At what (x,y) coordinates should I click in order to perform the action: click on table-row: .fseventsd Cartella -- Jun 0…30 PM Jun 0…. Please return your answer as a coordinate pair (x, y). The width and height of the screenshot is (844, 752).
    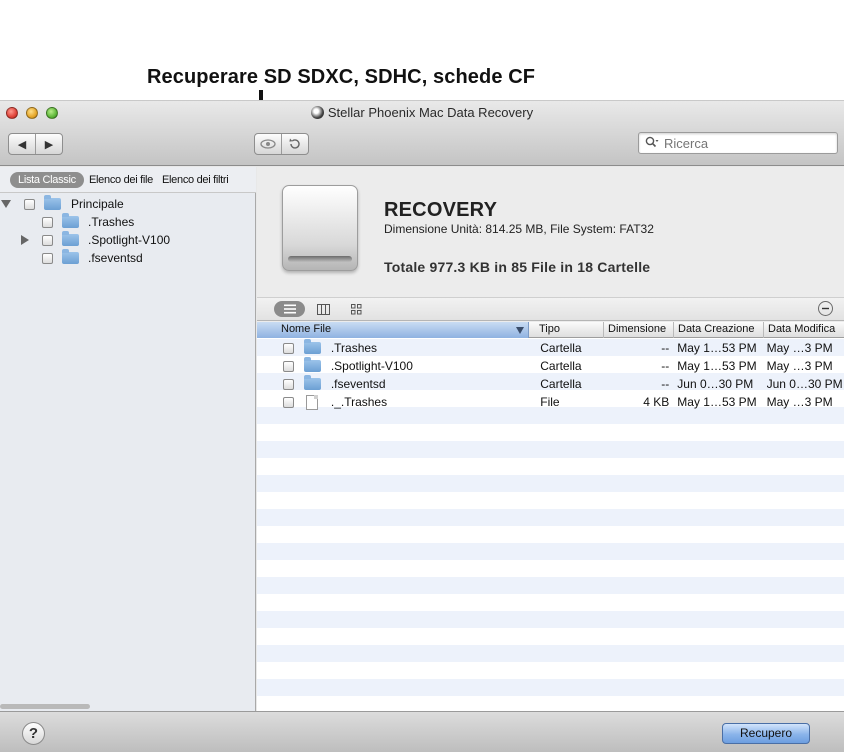
    Looking at the image, I should click on (550, 384).